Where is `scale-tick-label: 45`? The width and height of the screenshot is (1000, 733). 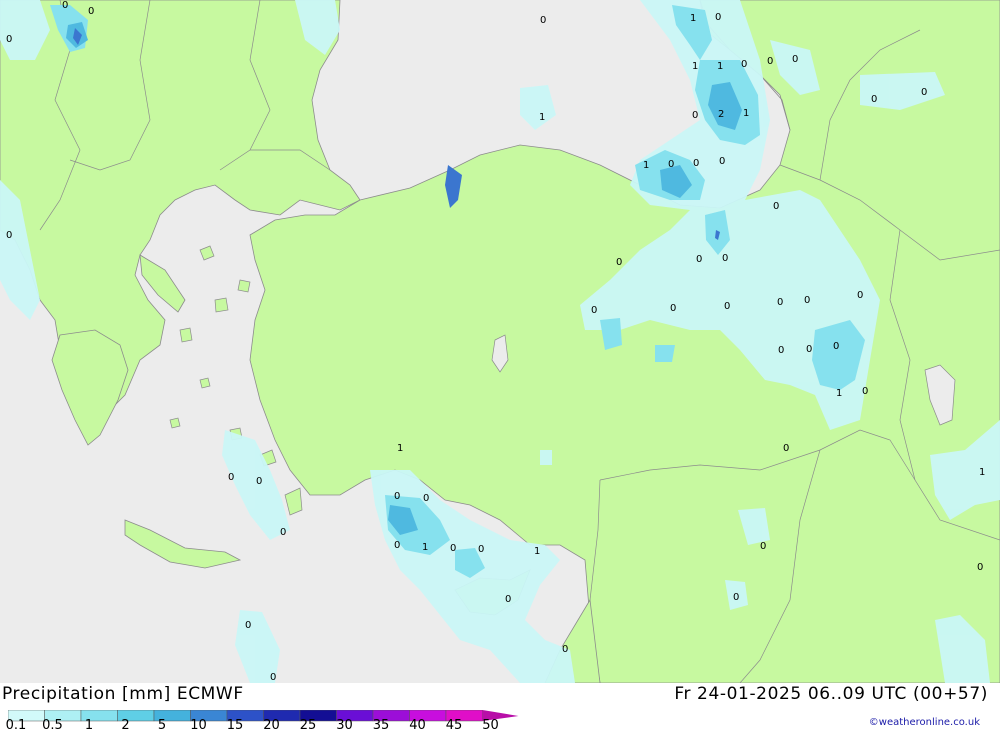 scale-tick-label: 45 is located at coordinates (454, 725).